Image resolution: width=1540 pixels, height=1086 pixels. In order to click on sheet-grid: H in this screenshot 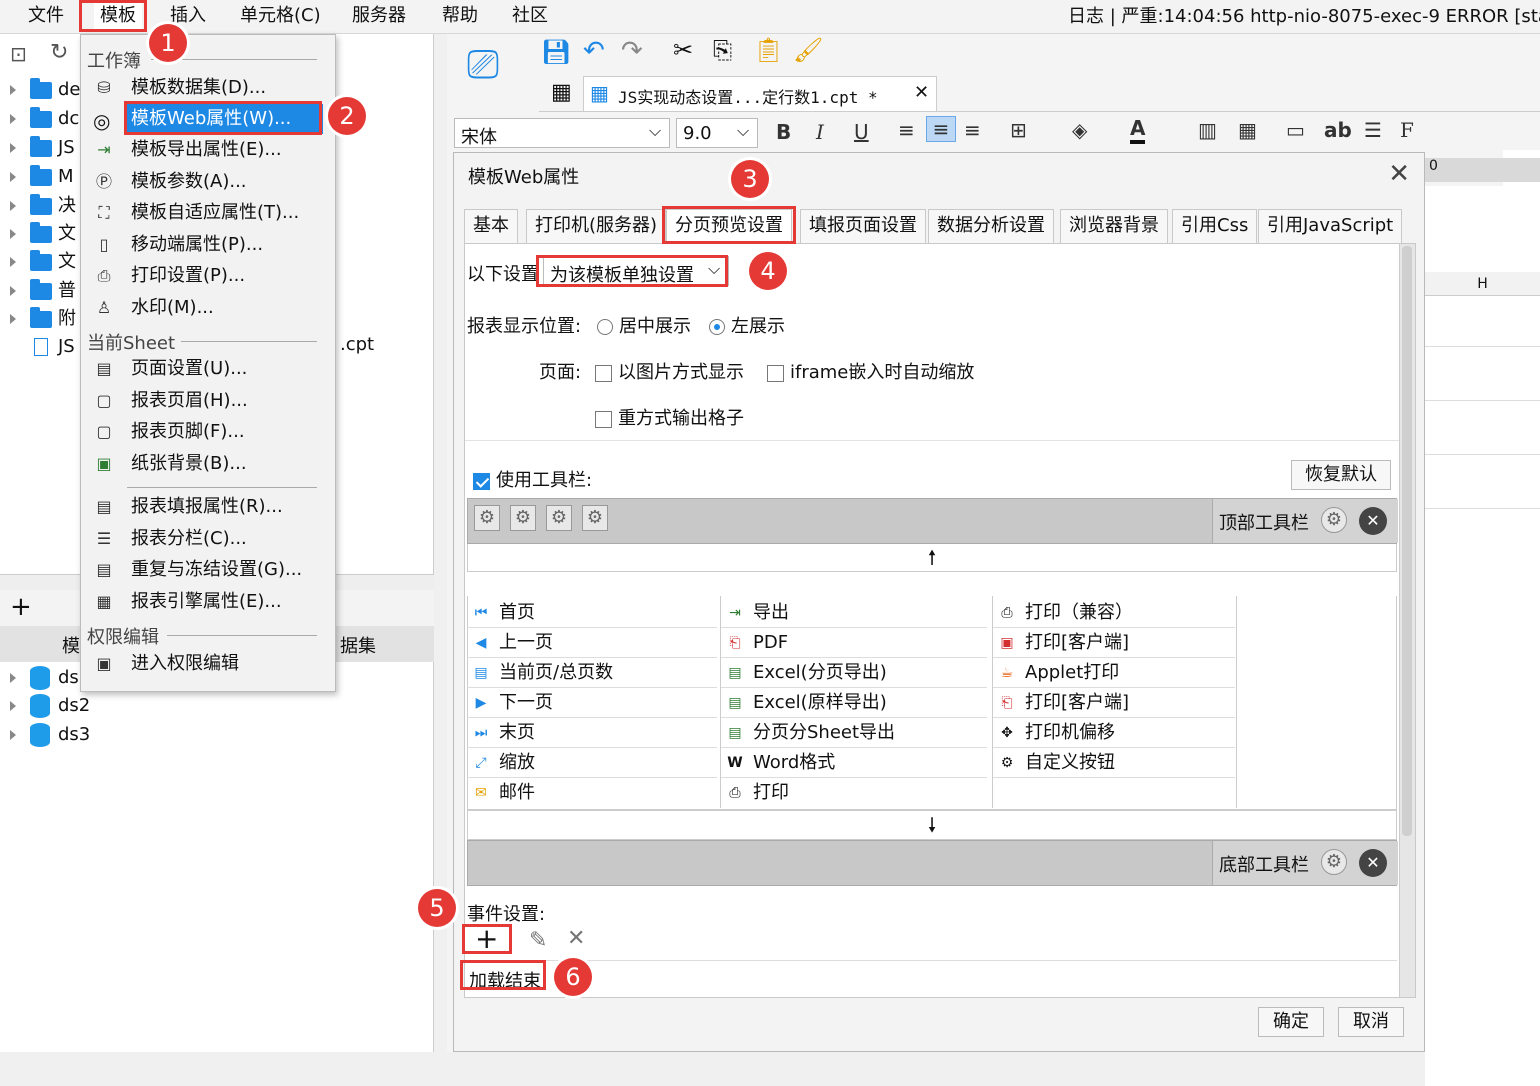, I will do `click(1482, 636)`.